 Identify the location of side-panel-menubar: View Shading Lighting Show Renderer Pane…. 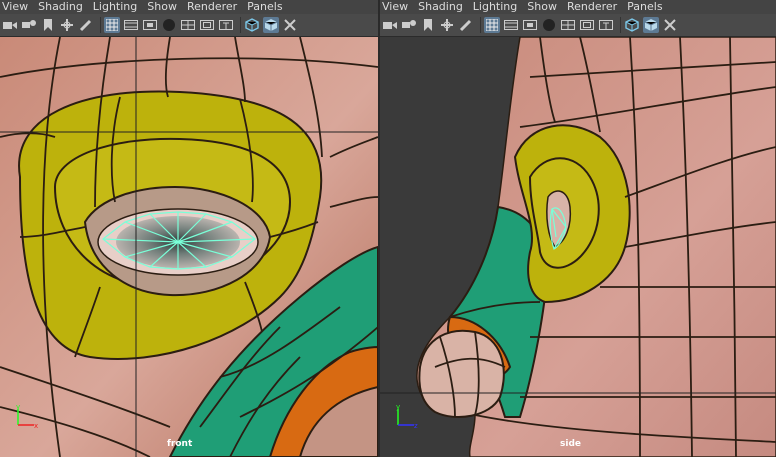
(578, 7).